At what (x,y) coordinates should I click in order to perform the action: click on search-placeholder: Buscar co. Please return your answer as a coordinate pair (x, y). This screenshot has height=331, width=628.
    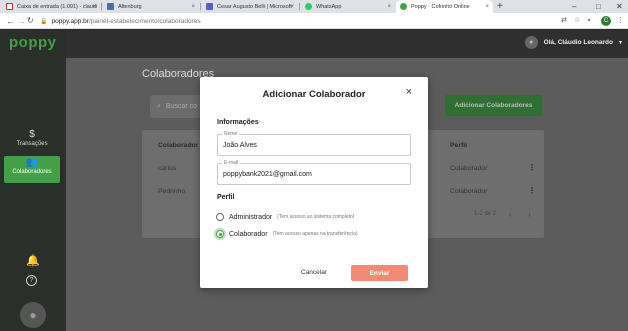
    Looking at the image, I should click on (181, 106).